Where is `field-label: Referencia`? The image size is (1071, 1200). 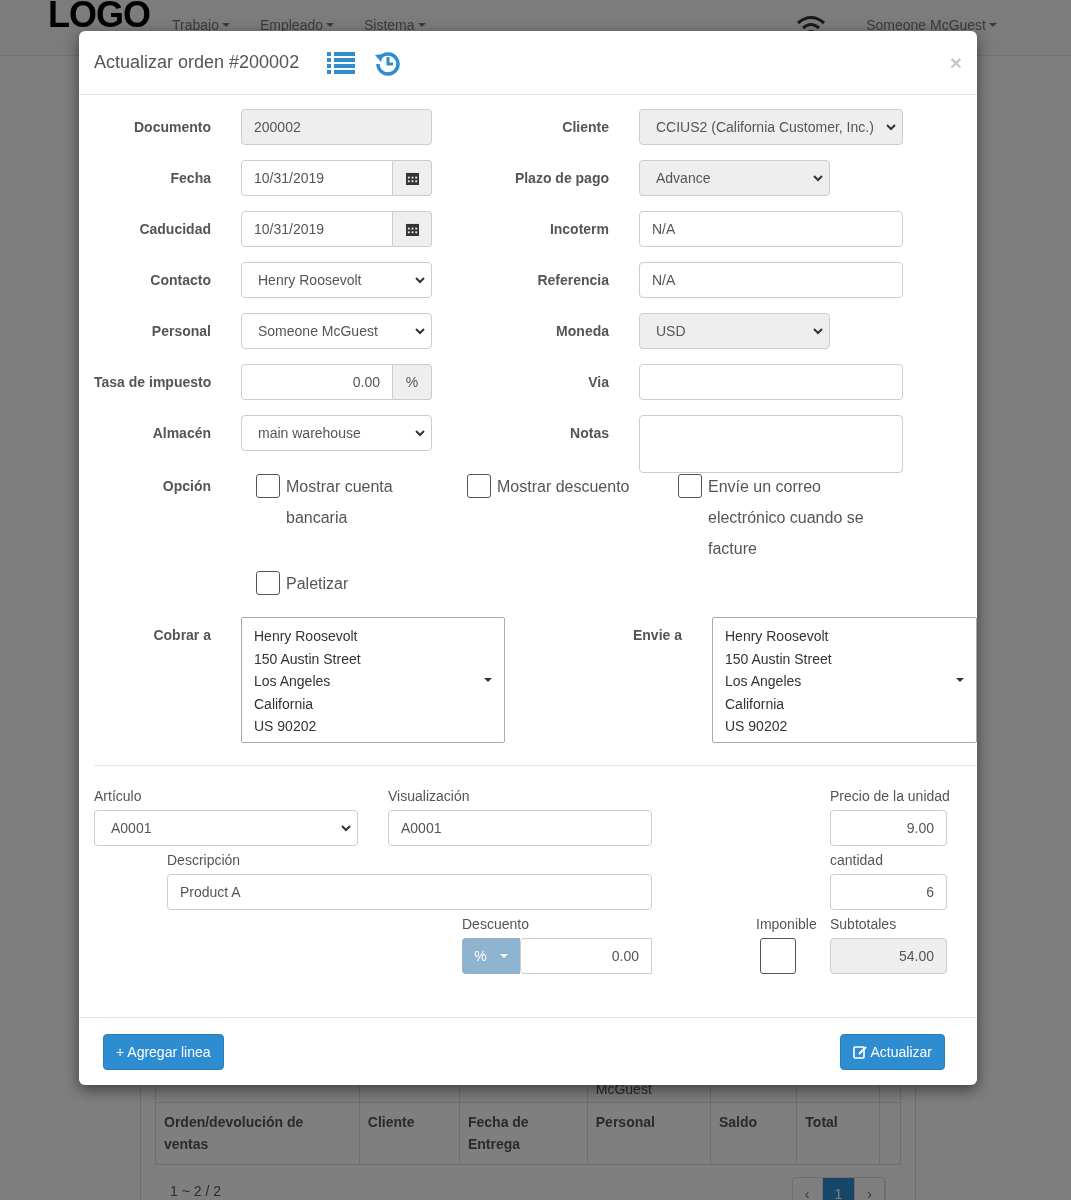 field-label: Referencia is located at coordinates (572, 280).